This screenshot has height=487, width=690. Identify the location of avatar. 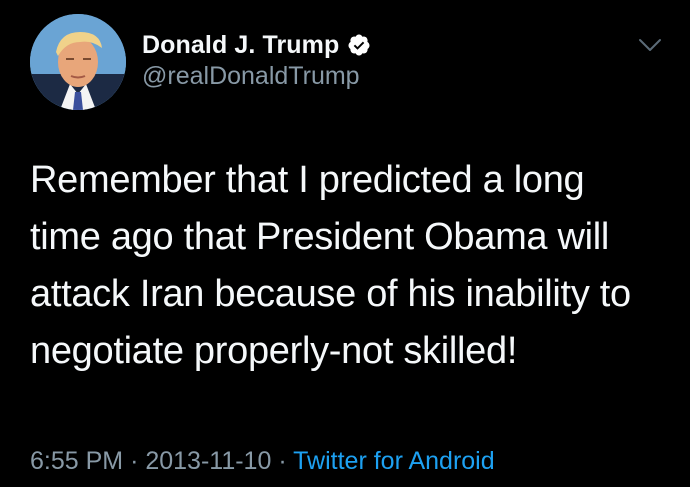
(78, 62).